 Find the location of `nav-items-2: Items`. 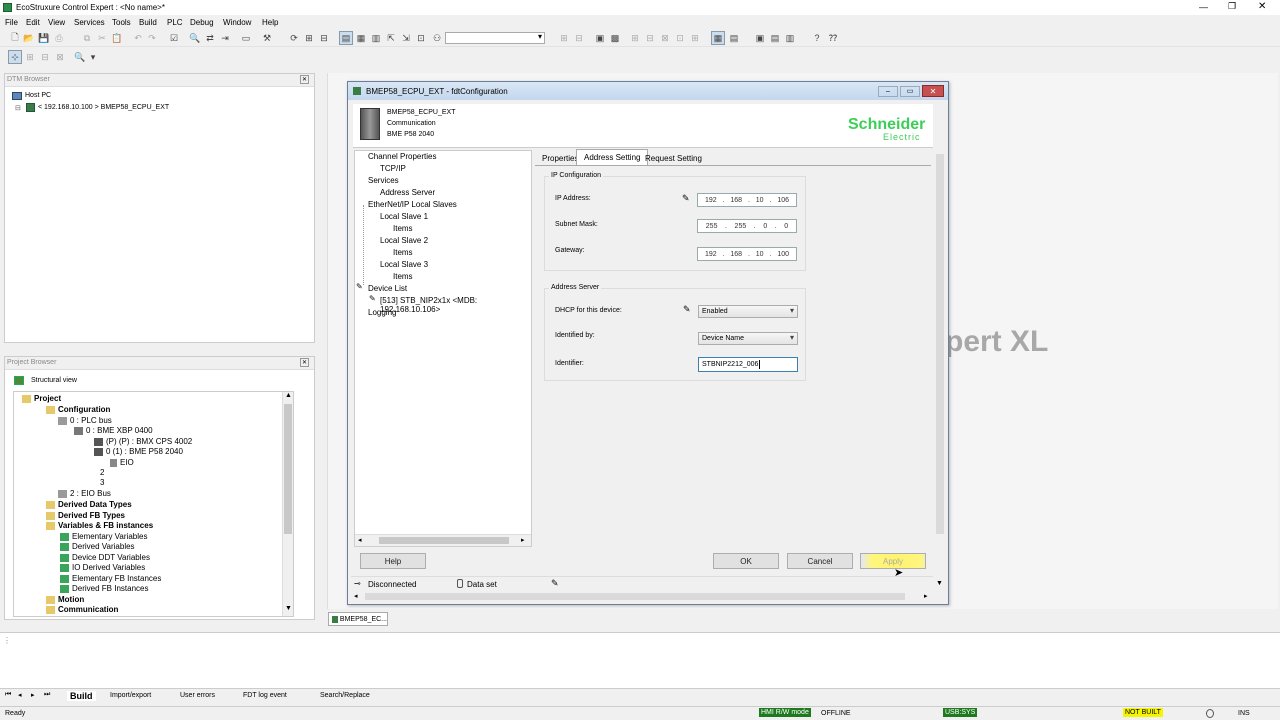

nav-items-2: Items is located at coordinates (403, 252).